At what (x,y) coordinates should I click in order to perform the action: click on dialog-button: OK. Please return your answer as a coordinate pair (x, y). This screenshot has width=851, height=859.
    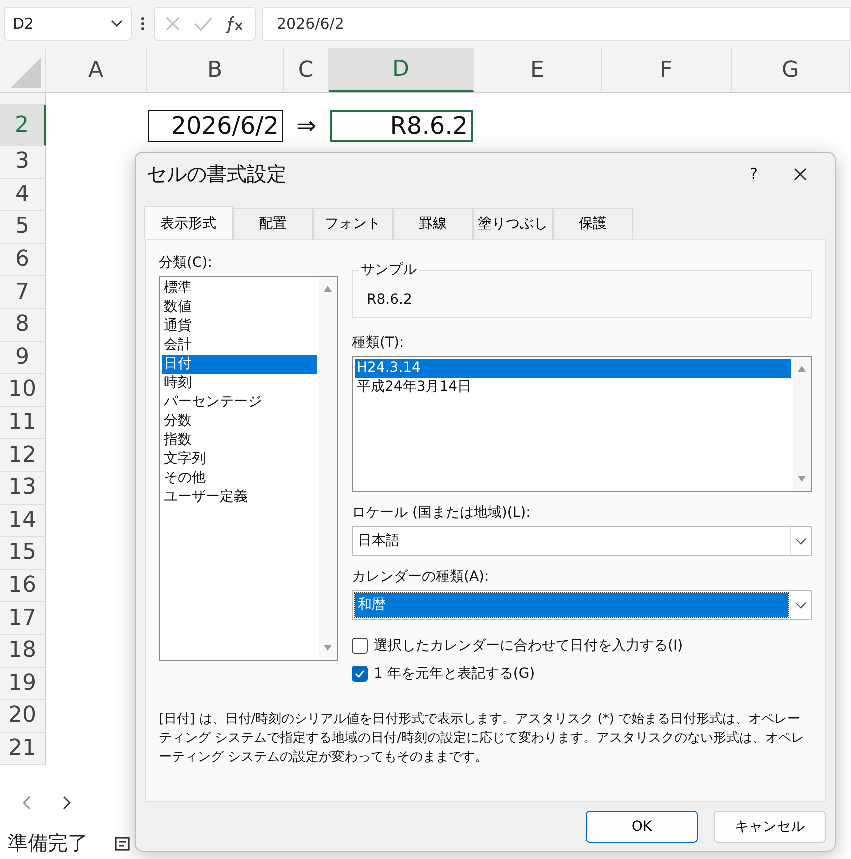
    Looking at the image, I should click on (642, 826).